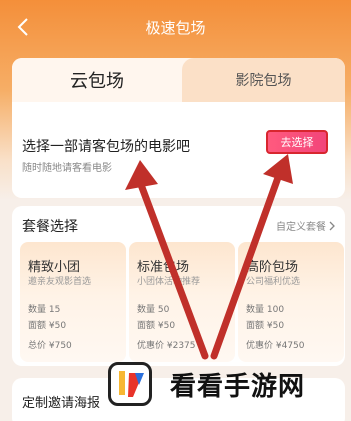 This screenshot has height=421, width=351. I want to click on package-total: 总价 ¥750, so click(50, 346).